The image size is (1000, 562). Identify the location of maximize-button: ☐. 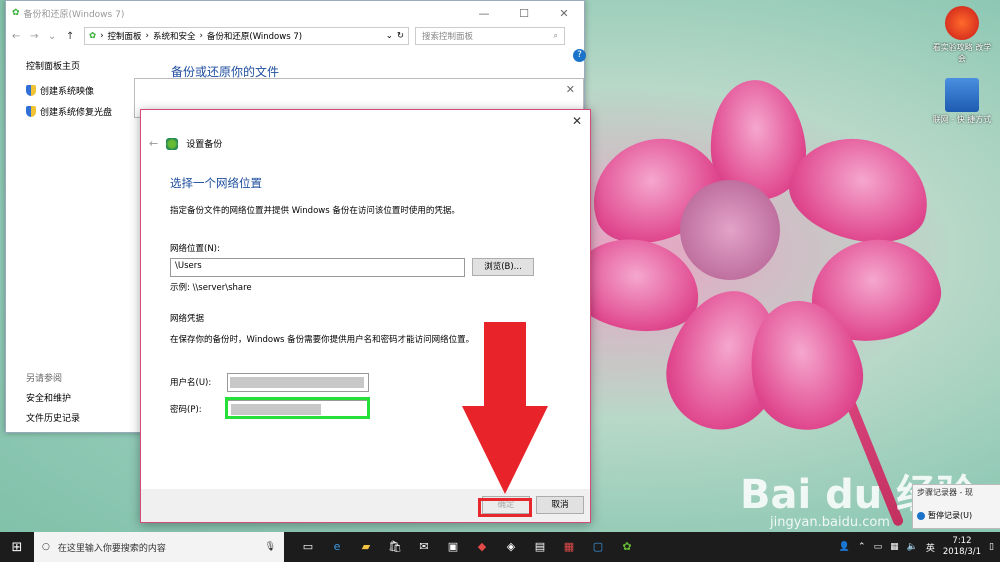
(524, 13).